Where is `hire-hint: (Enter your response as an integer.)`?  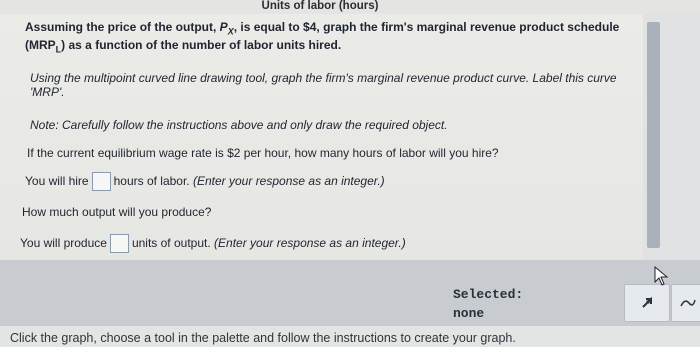
hire-hint: (Enter your response as an integer.) is located at coordinates (289, 181).